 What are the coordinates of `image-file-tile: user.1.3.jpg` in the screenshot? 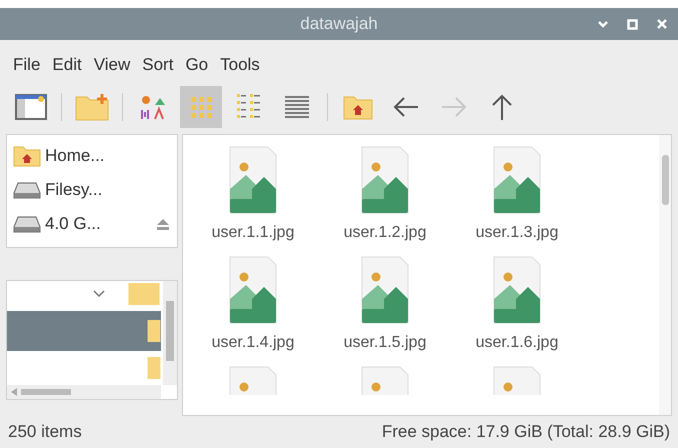 It's located at (517, 197).